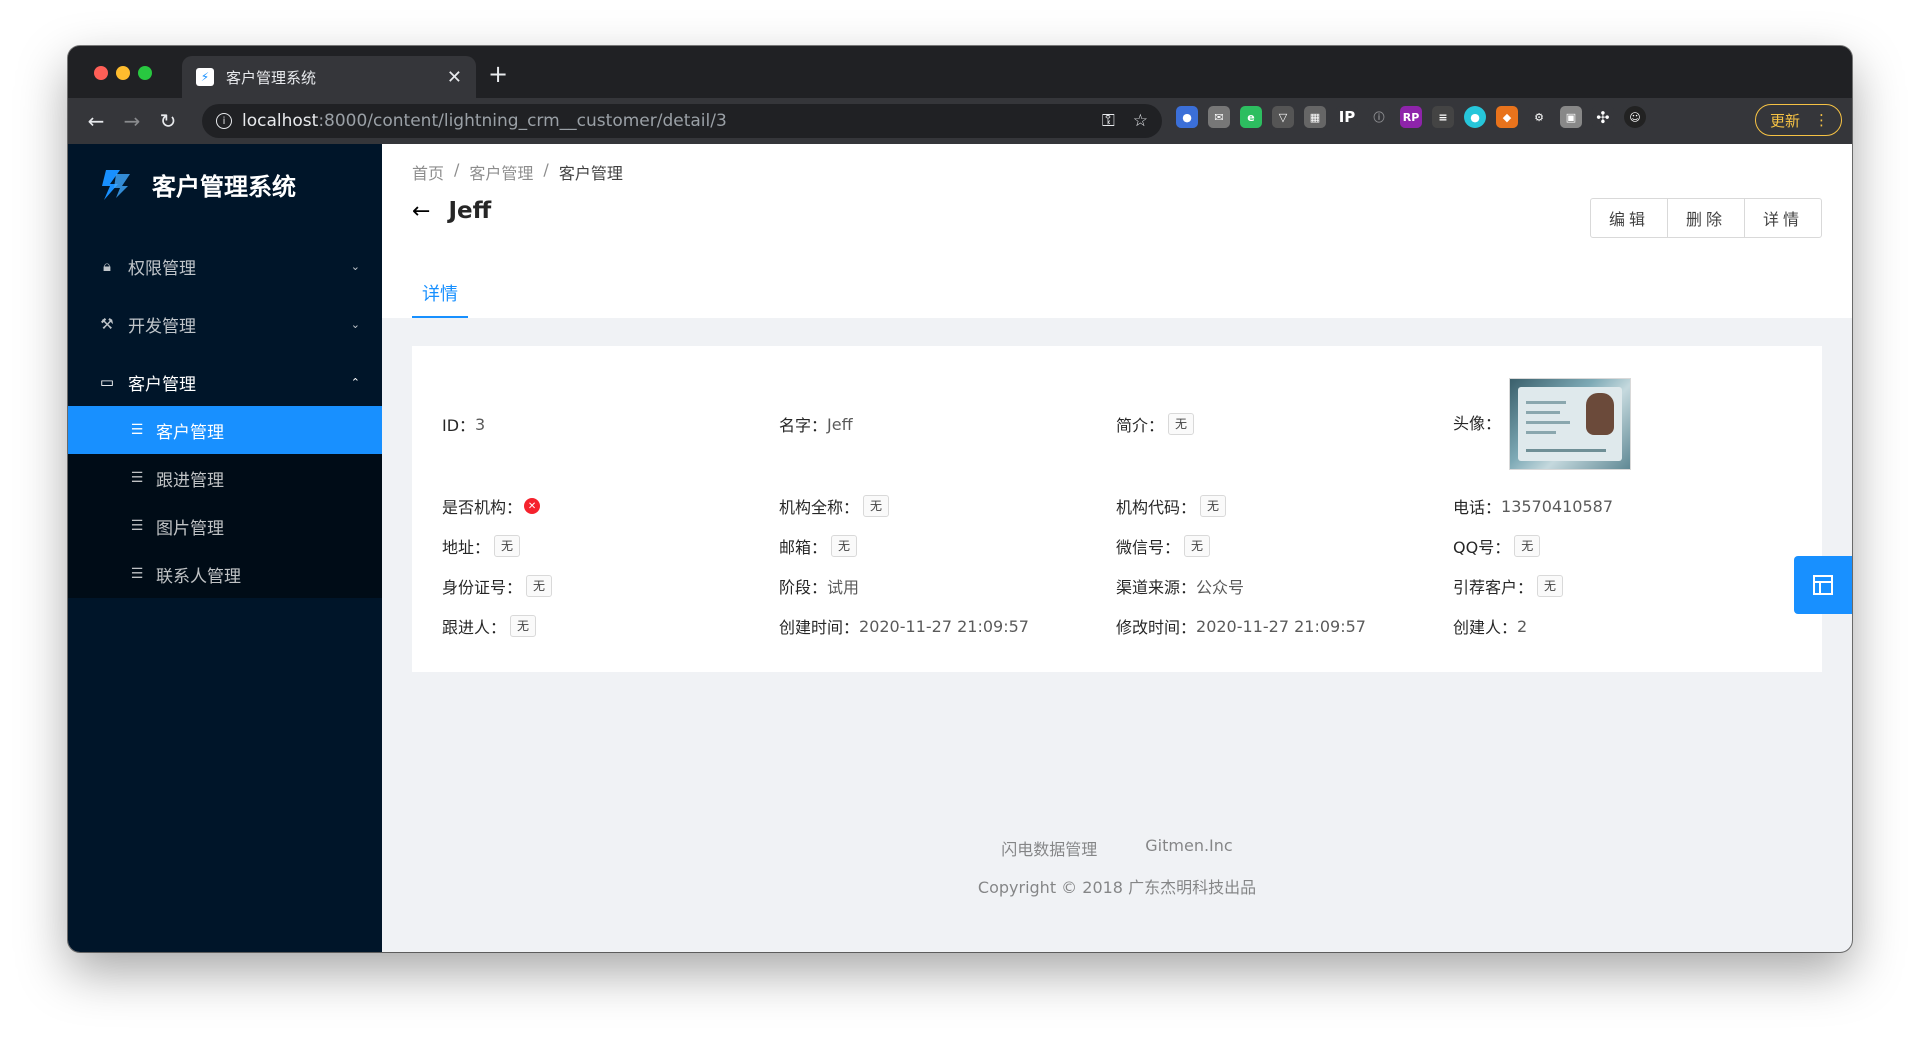  What do you see at coordinates (947, 546) in the screenshot?
I see `field-email: 邮箱： 无` at bounding box center [947, 546].